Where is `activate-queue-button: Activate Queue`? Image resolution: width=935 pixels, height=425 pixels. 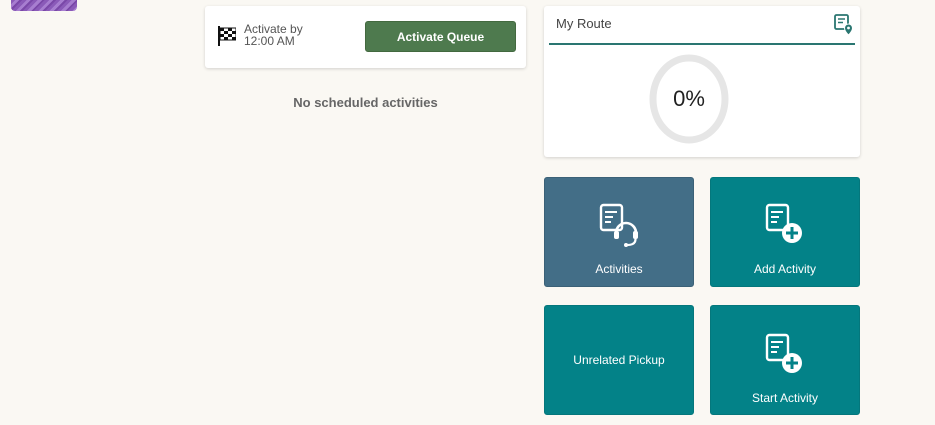 activate-queue-button: Activate Queue is located at coordinates (440, 36).